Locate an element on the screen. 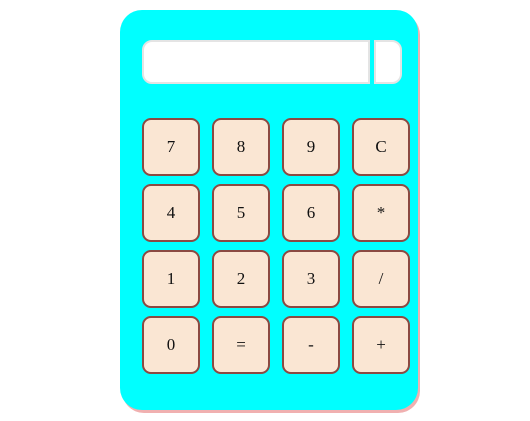  key-9: 9 is located at coordinates (311, 147).